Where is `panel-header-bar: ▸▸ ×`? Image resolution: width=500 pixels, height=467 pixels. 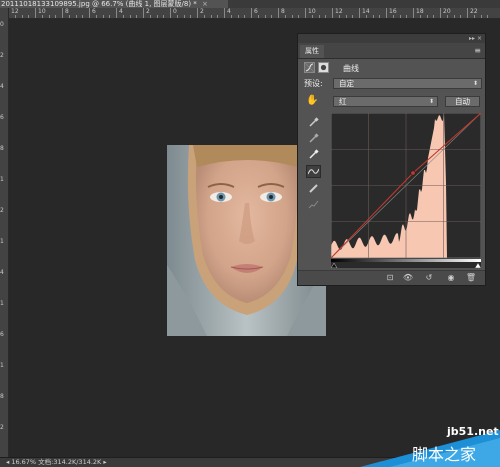
panel-header-bar: ▸▸ × is located at coordinates (391, 38).